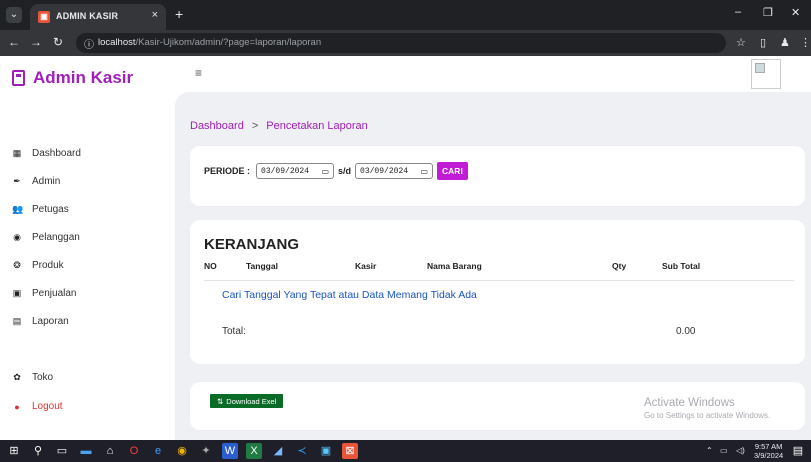 This screenshot has width=811, height=462. What do you see at coordinates (40, 209) in the screenshot?
I see `sidebar-item-petugas: 👥 Petugas` at bounding box center [40, 209].